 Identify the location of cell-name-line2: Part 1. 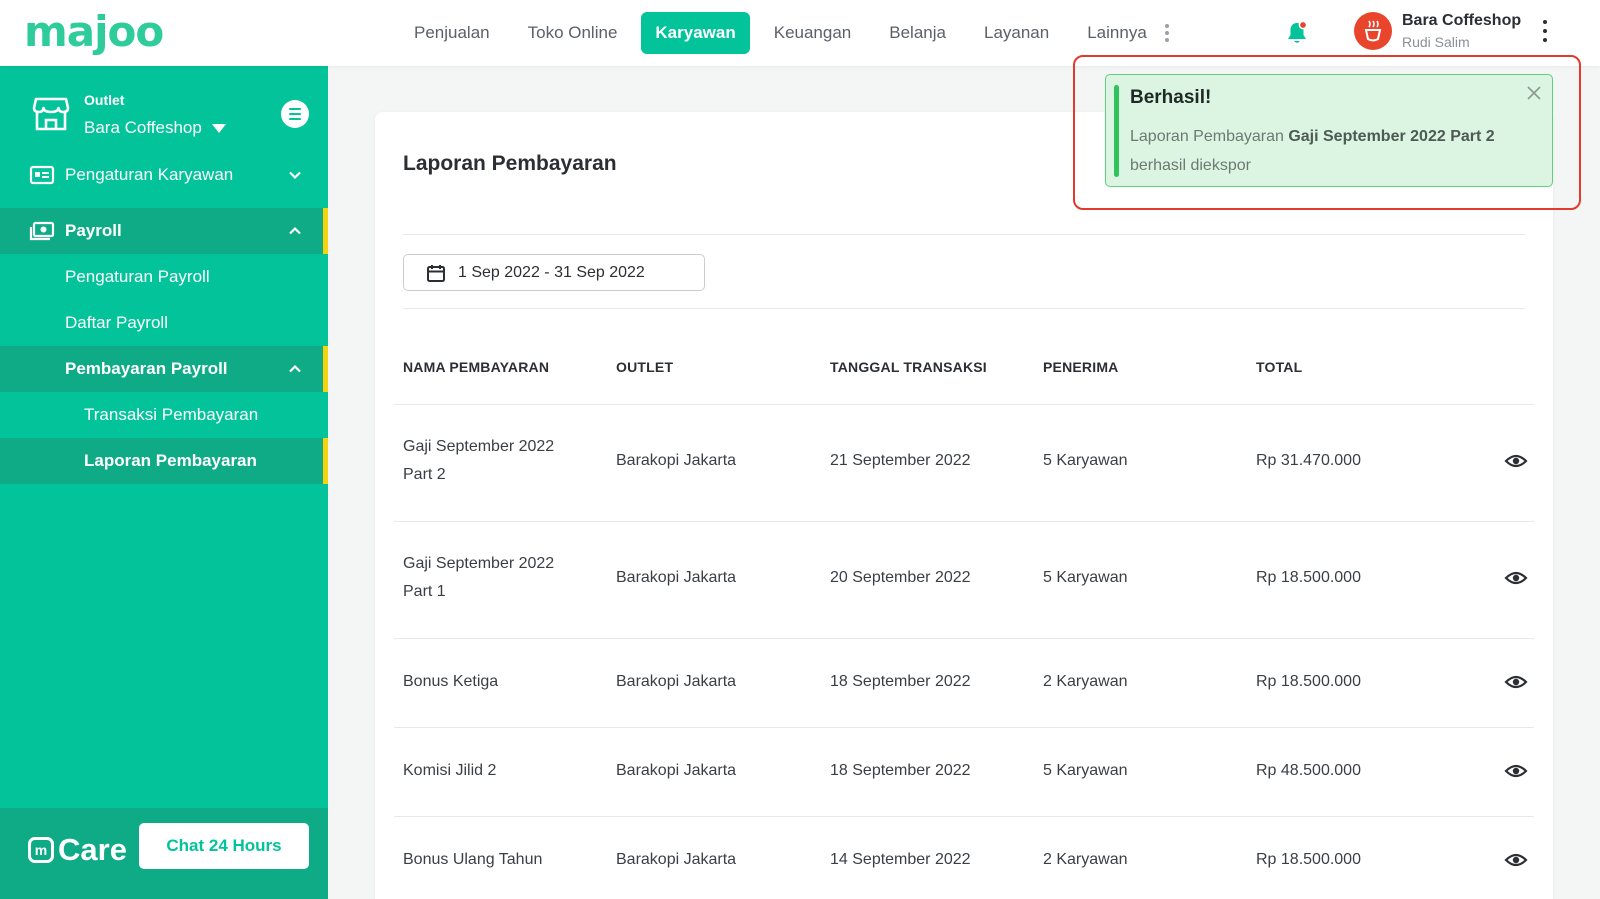
(424, 591).